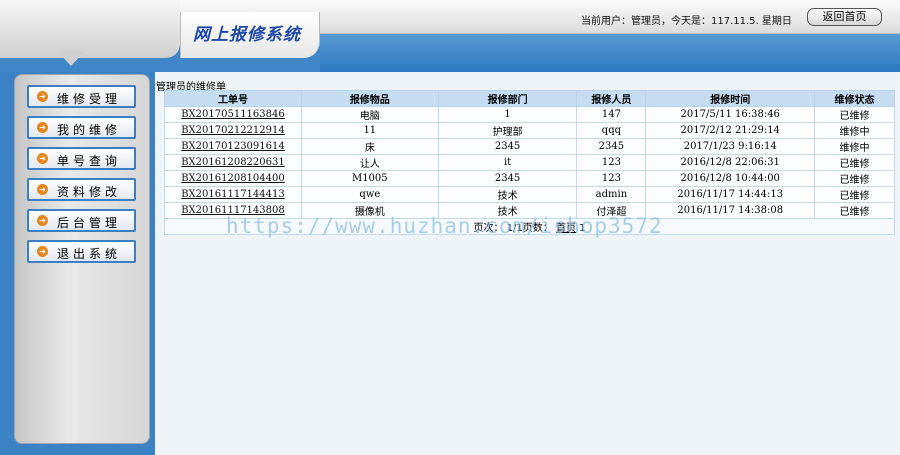 The height and width of the screenshot is (455, 900). I want to click on menu-item-edit-profile: ➜ 资料修改, so click(81, 189).